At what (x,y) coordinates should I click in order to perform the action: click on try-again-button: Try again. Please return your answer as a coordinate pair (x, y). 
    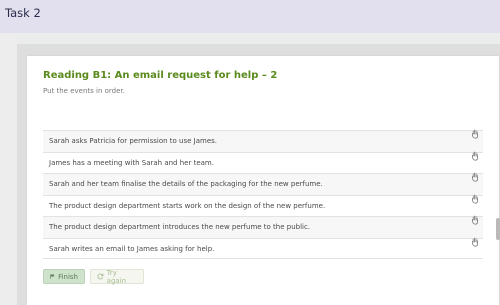
    Looking at the image, I should click on (117, 276).